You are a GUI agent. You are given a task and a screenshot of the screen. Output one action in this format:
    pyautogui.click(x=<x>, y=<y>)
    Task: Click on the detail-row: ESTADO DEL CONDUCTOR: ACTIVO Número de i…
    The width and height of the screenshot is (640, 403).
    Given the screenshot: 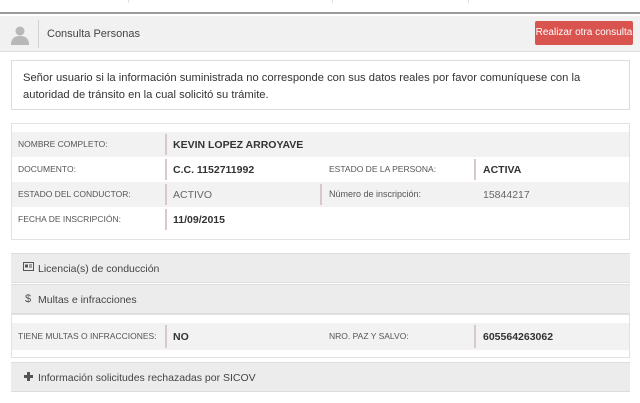 What is the action you would take?
    pyautogui.click(x=320, y=194)
    